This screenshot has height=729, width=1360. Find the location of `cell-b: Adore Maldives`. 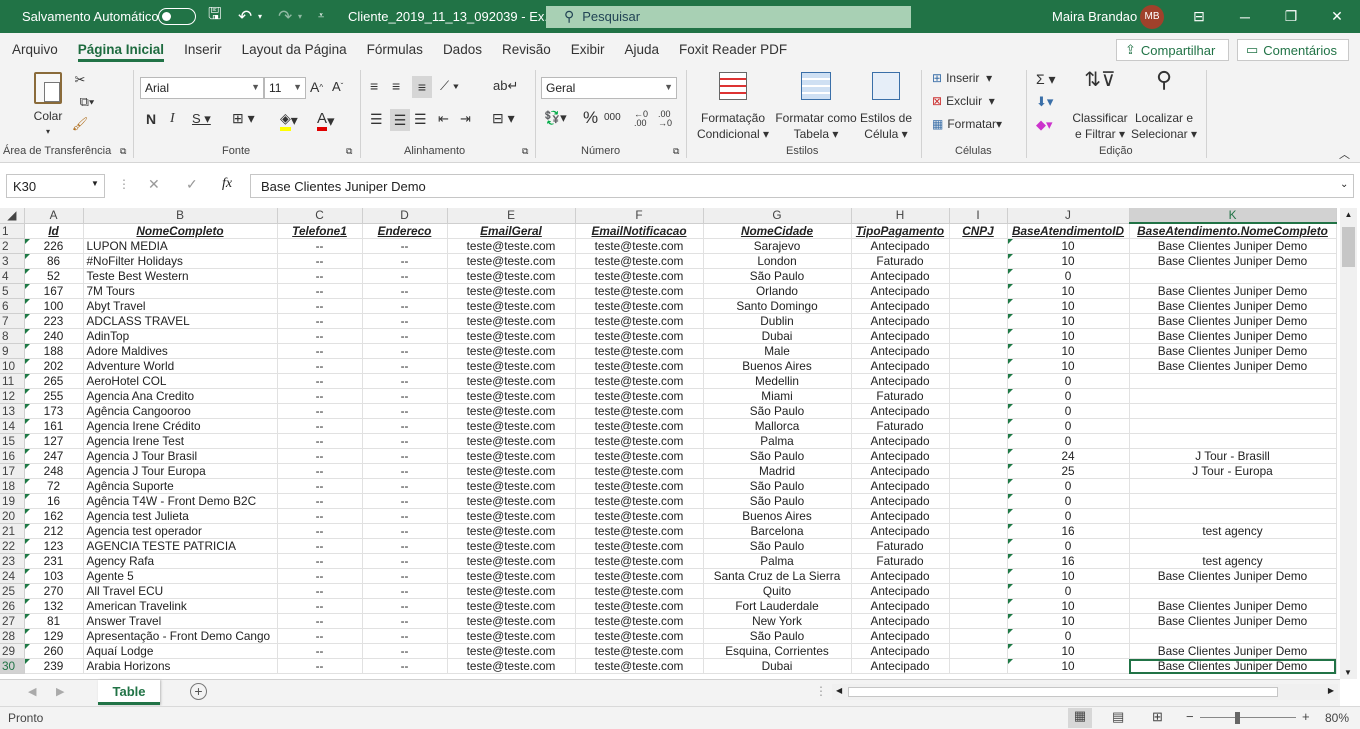

cell-b: Adore Maldives is located at coordinates (180, 351).